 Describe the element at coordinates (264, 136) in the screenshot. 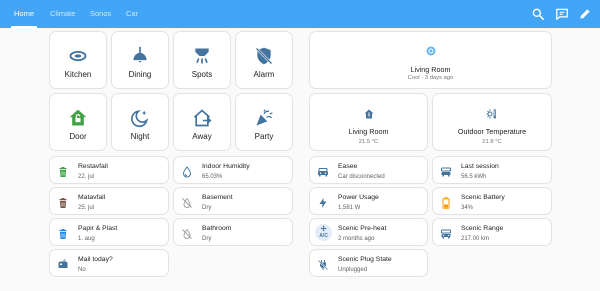

I see `button-label: Party` at that location.